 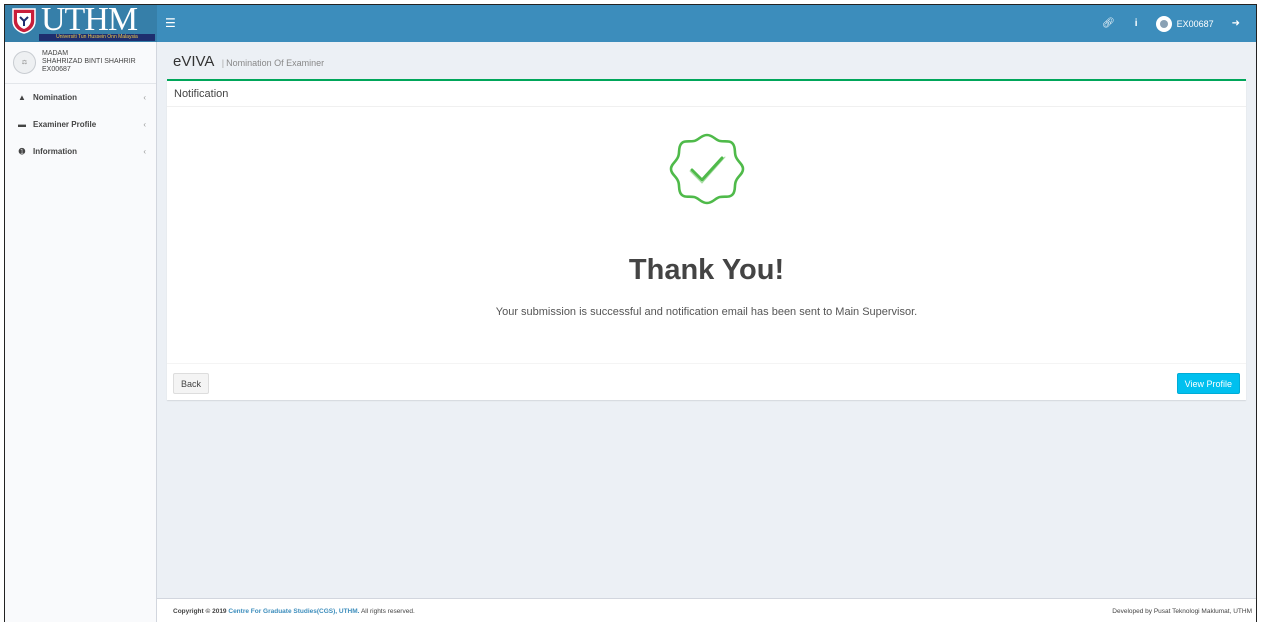 What do you see at coordinates (201, 94) in the screenshot?
I see `box-title: Notification` at bounding box center [201, 94].